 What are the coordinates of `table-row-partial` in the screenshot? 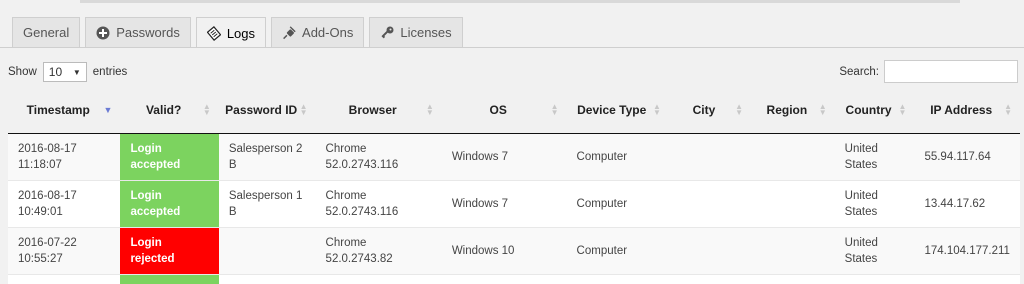 It's located at (514, 279).